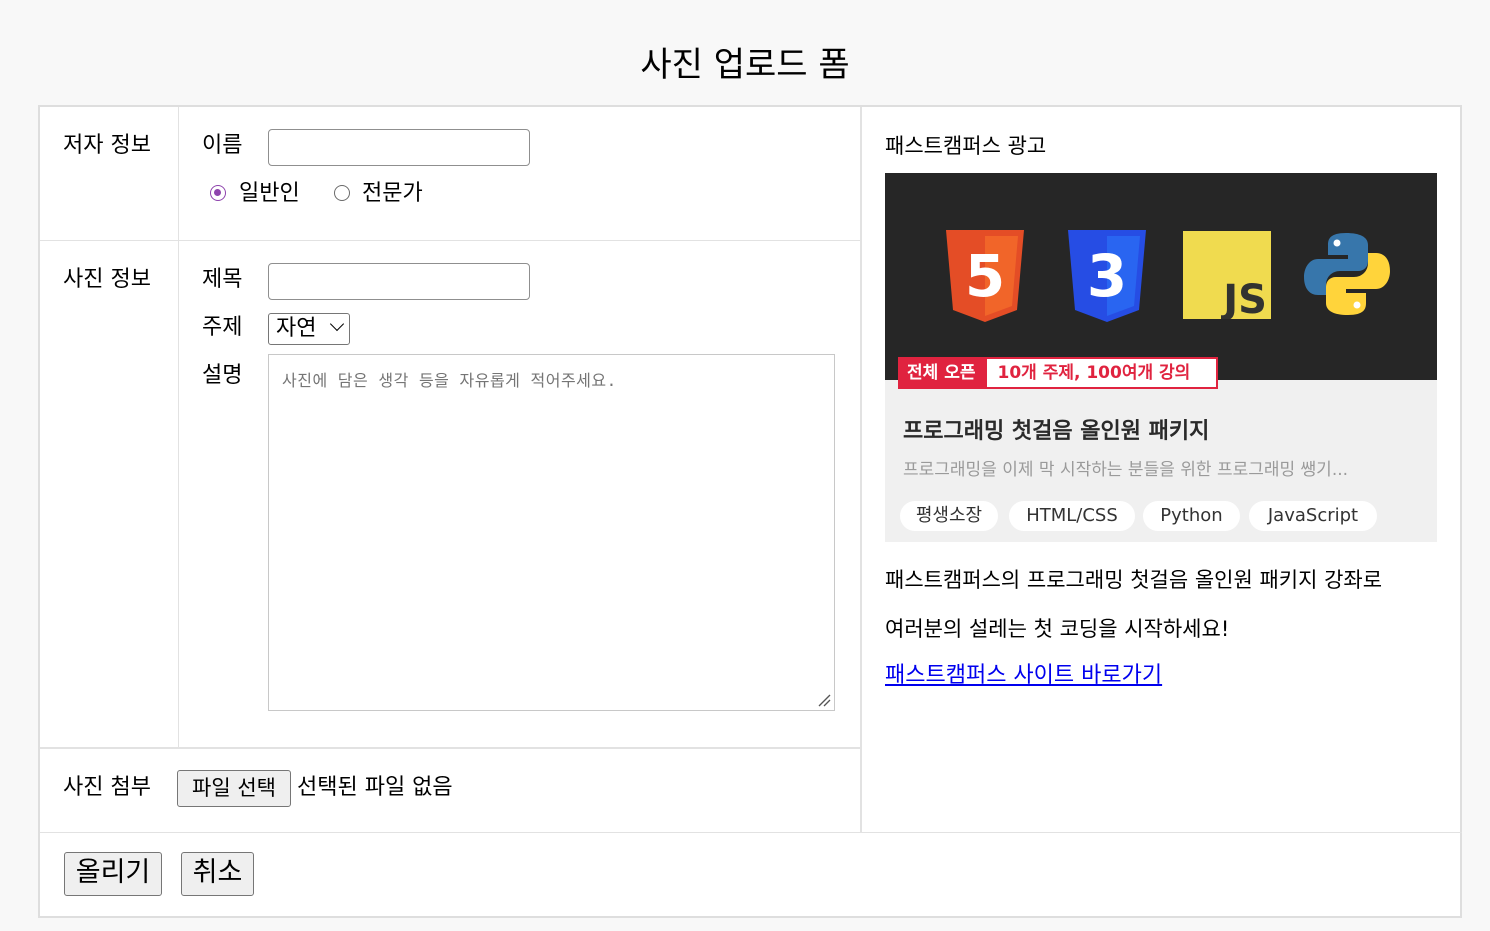 This screenshot has height=931, width=1490. Describe the element at coordinates (824, 700) in the screenshot. I see `resize-grip-icon` at that location.